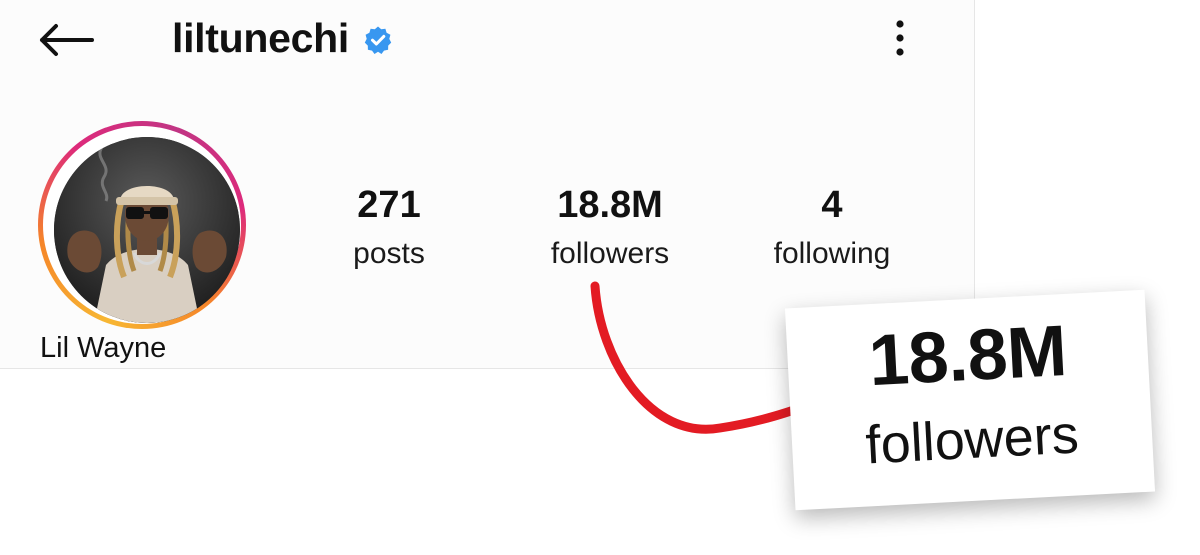  Describe the element at coordinates (389, 253) in the screenshot. I see `posts-label: posts` at that location.